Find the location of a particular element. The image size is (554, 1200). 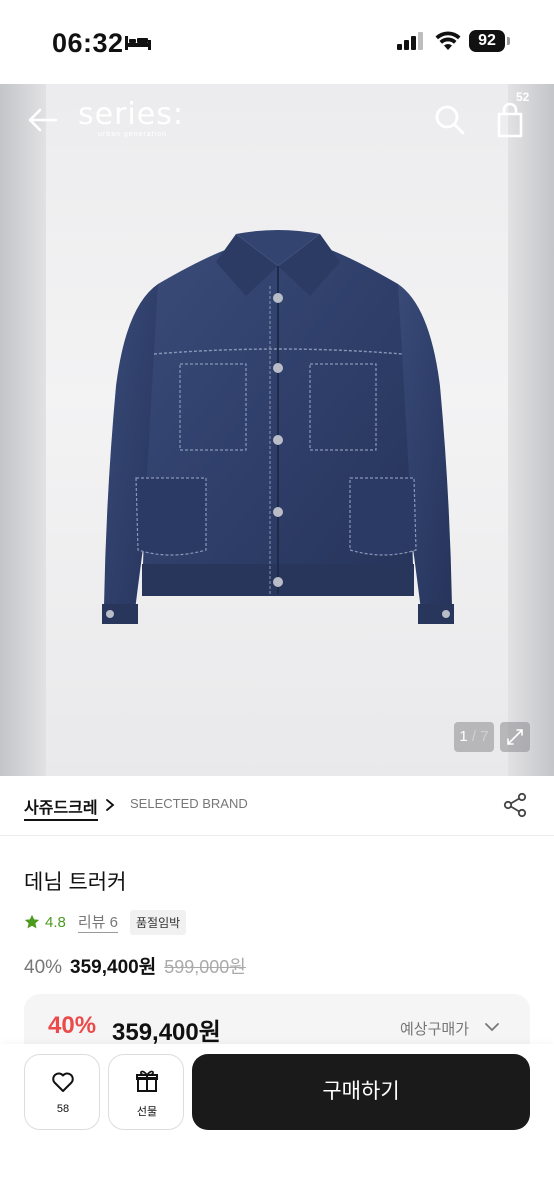

logo-subtitle: urban generation is located at coordinates (132, 134).